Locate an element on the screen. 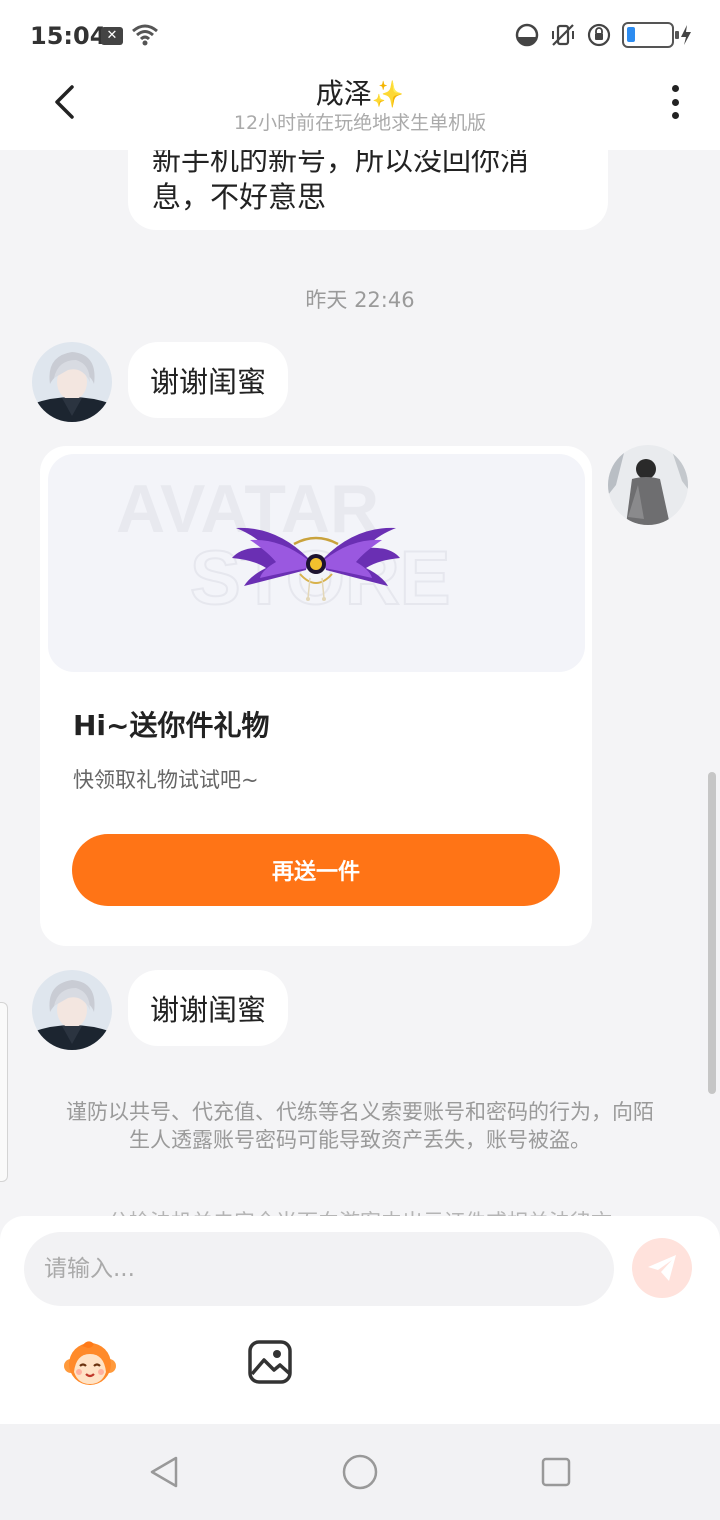 This screenshot has width=720, height=1520. triangle-back-icon is located at coordinates (164, 1472).